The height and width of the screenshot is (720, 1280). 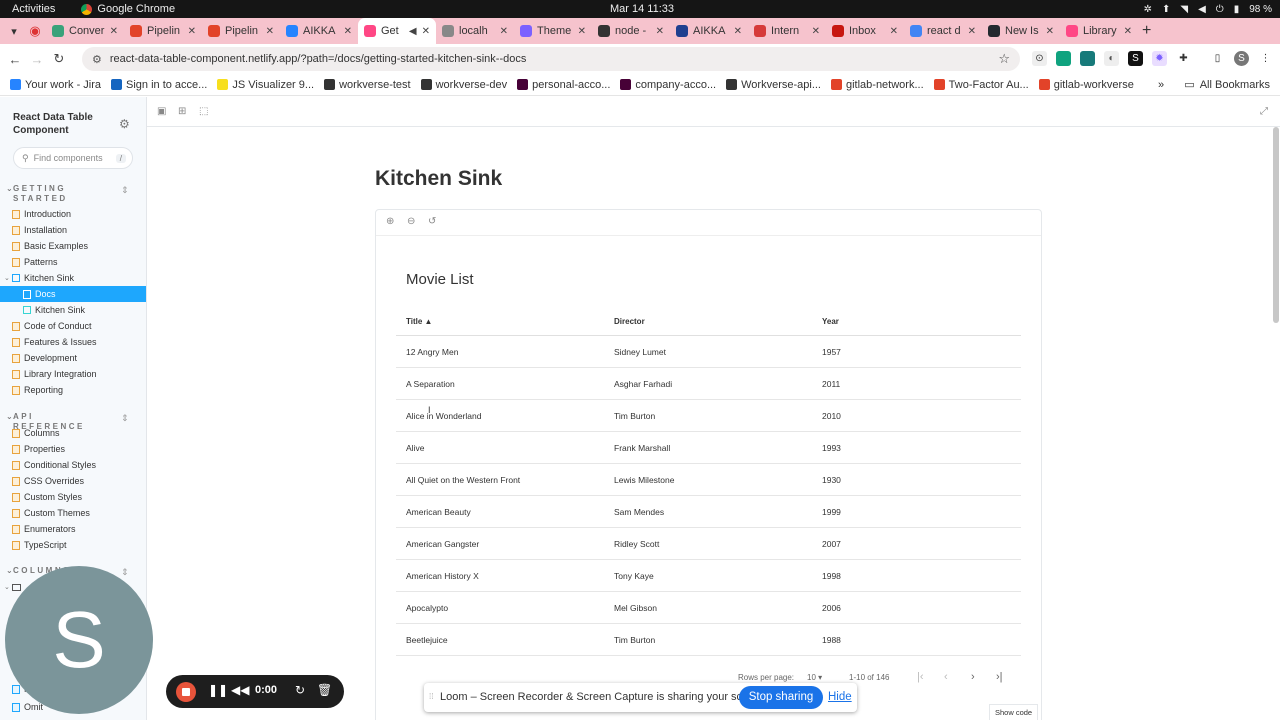 What do you see at coordinates (475, 31) in the screenshot?
I see `browser-tab: localh ✕` at bounding box center [475, 31].